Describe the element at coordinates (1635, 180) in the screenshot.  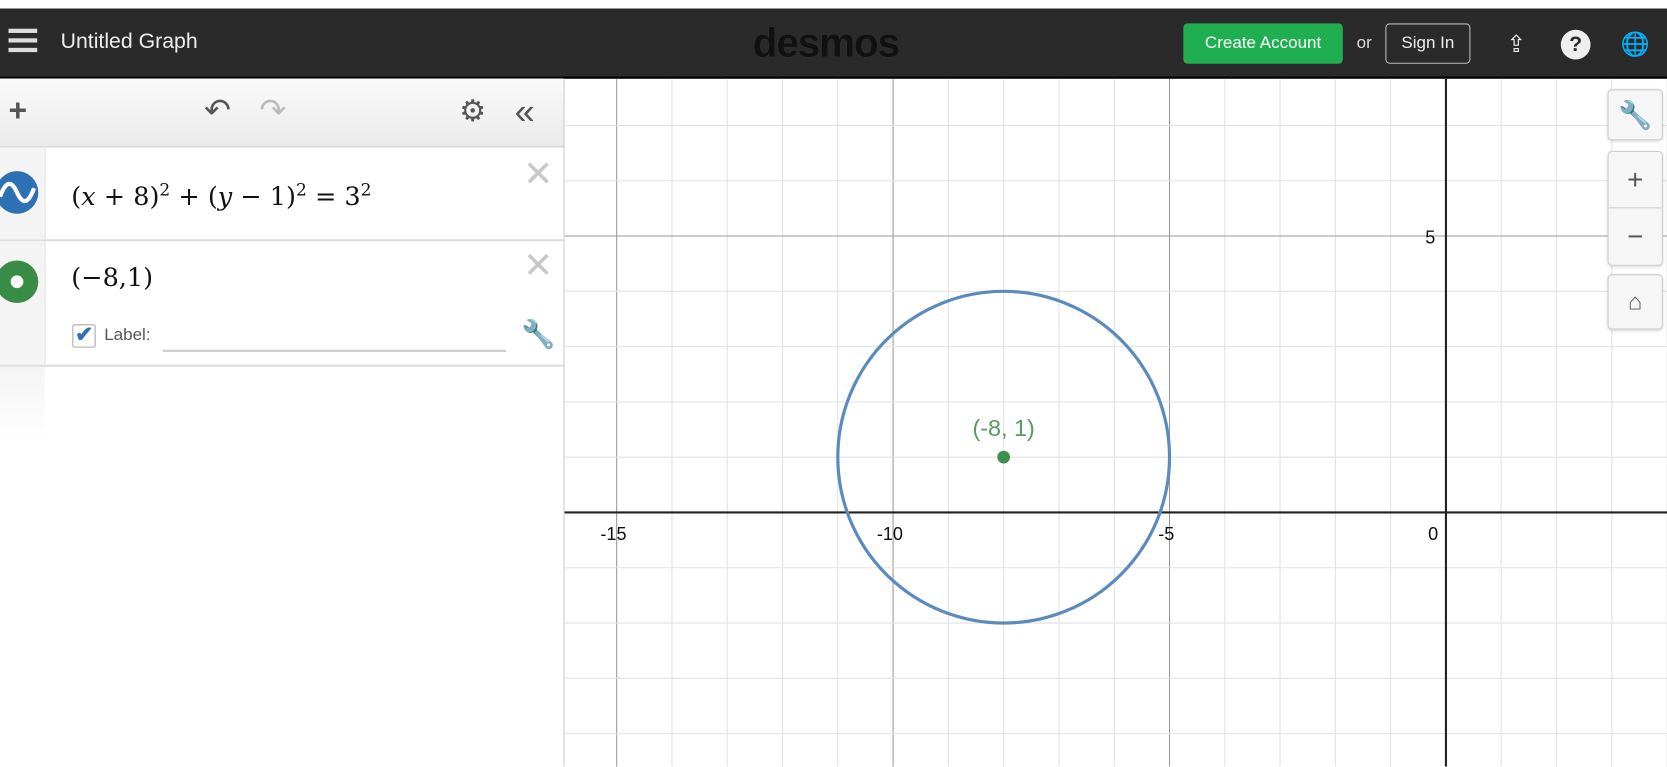
I see `zoom-in-button: +` at that location.